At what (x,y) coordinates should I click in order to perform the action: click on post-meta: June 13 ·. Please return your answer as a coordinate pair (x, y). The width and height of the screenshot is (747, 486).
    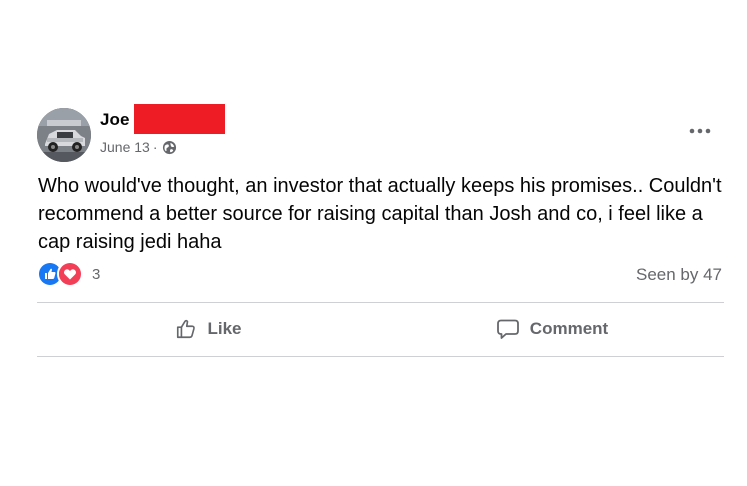
    Looking at the image, I should click on (138, 147).